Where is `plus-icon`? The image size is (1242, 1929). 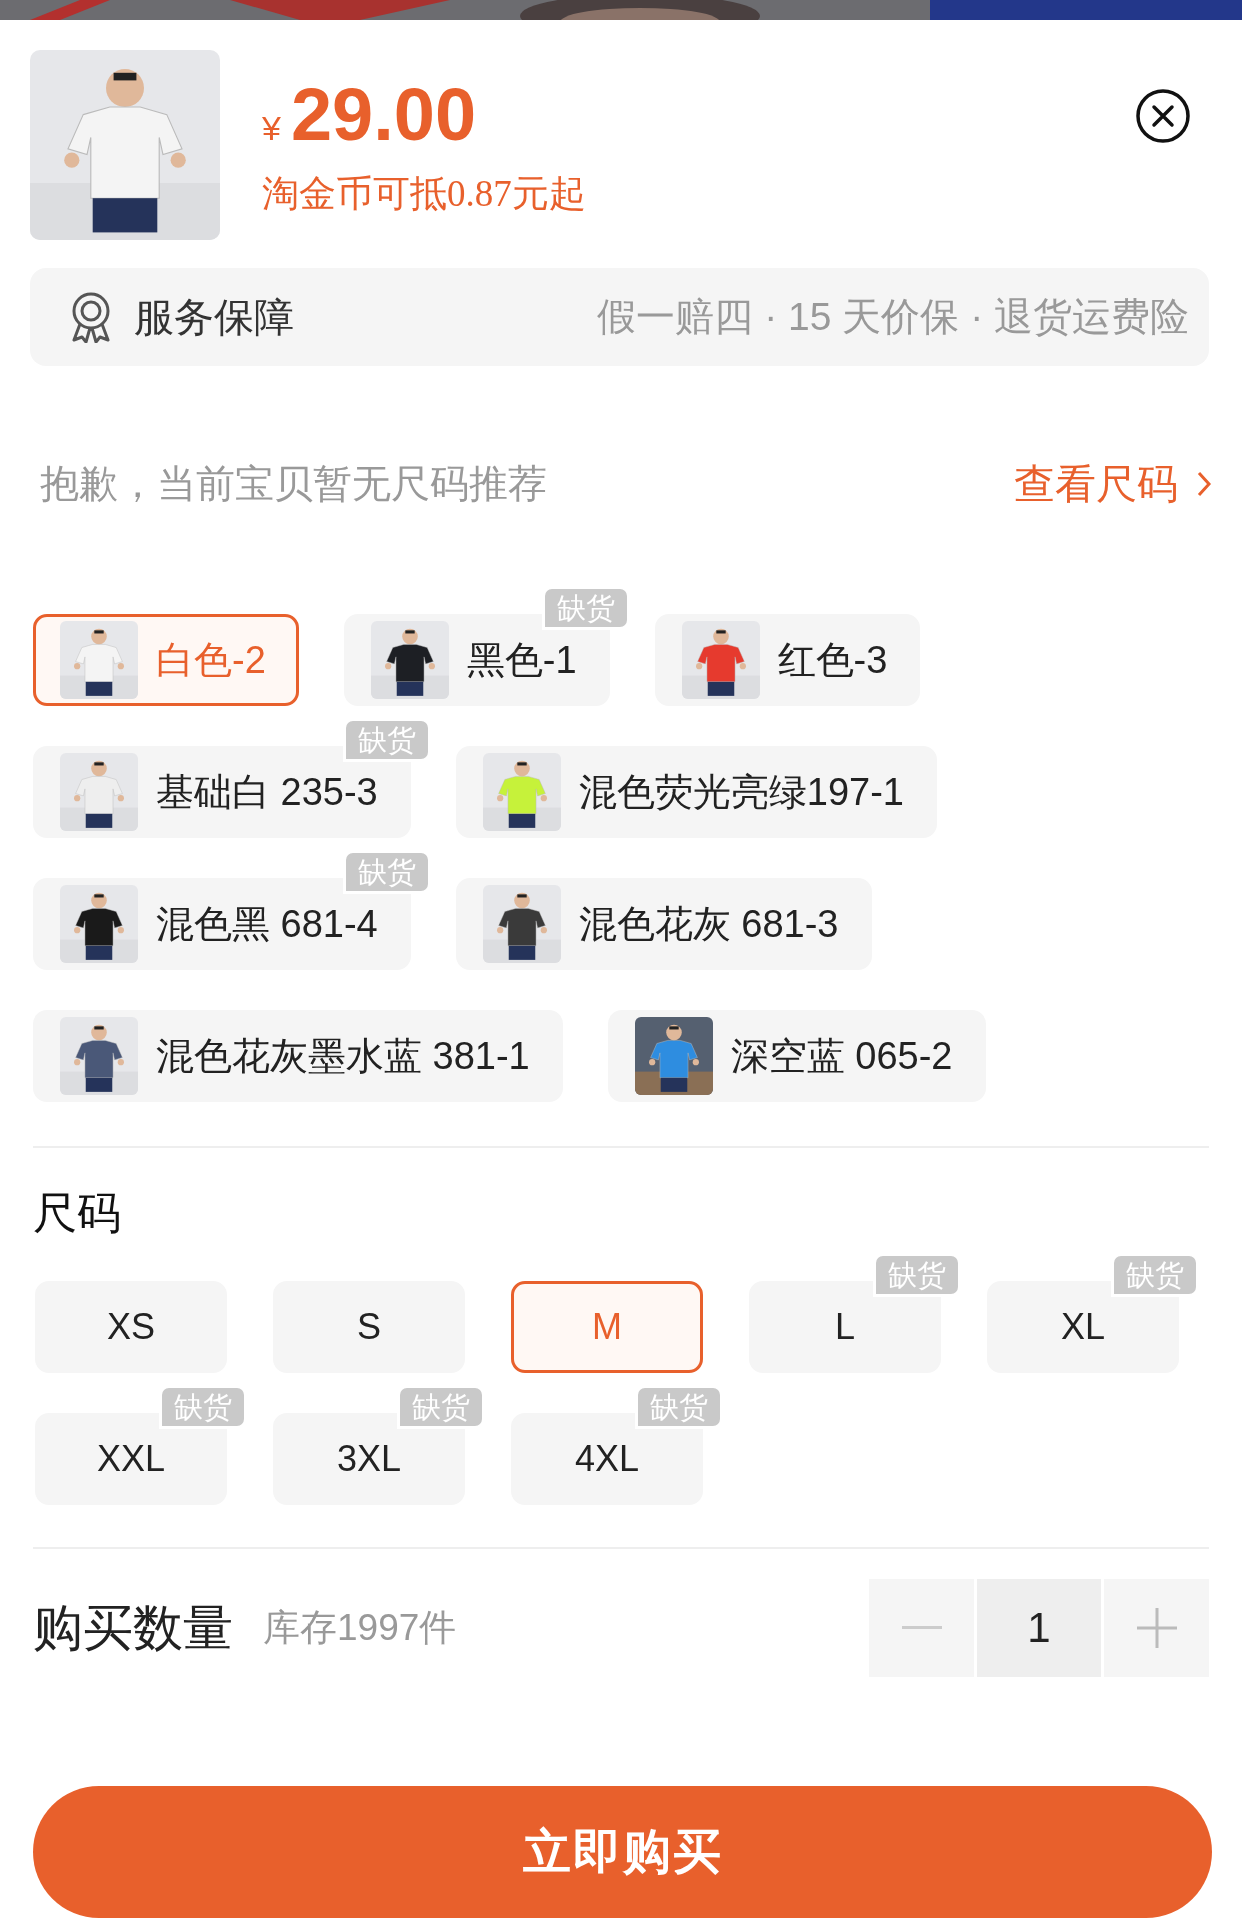
plus-icon is located at coordinates (1156, 1628).